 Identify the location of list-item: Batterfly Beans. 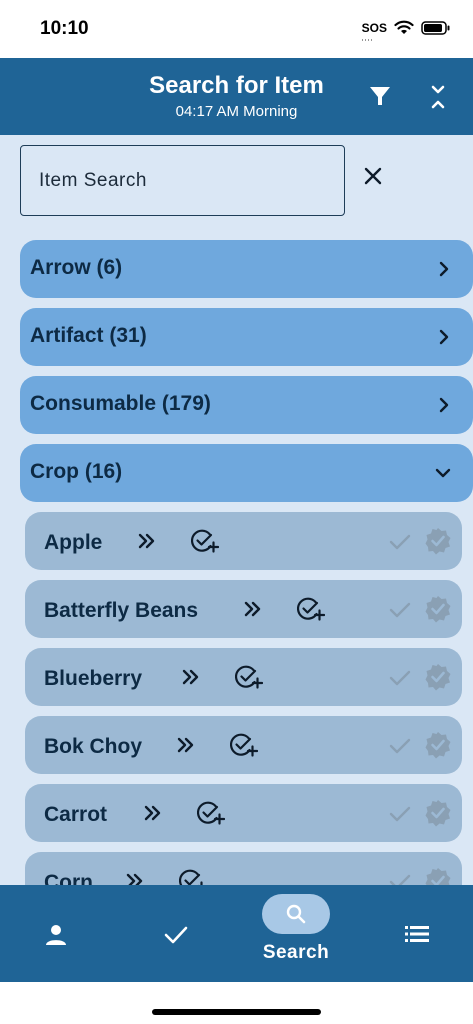
(243, 609).